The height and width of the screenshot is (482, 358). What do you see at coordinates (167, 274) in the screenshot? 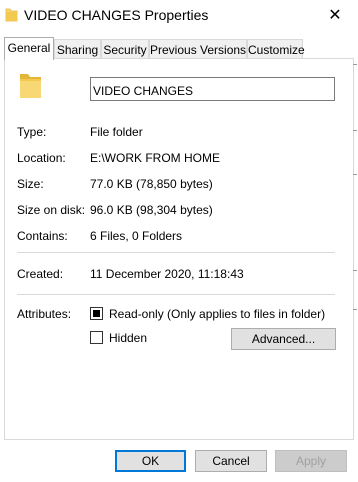
I see `created-value: 11 December 2020, 11:18:43` at bounding box center [167, 274].